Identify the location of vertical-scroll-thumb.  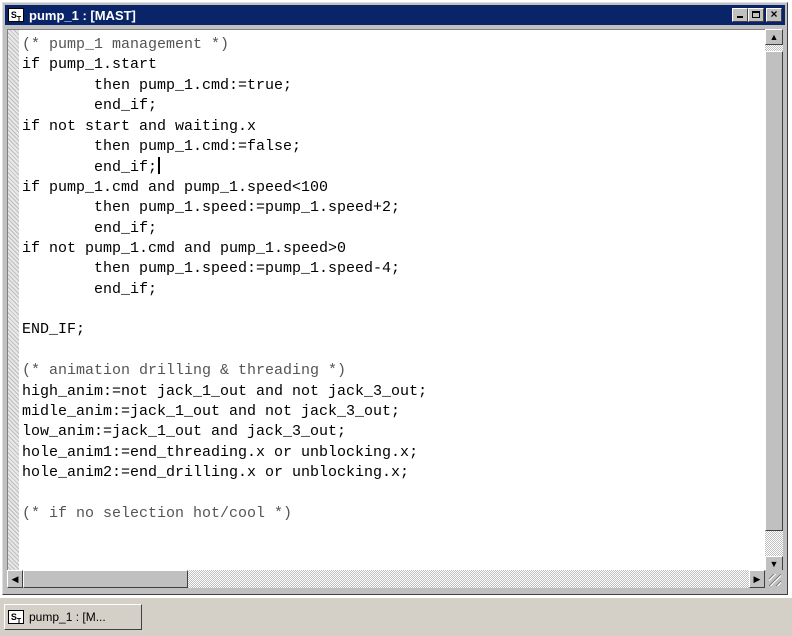
(774, 291).